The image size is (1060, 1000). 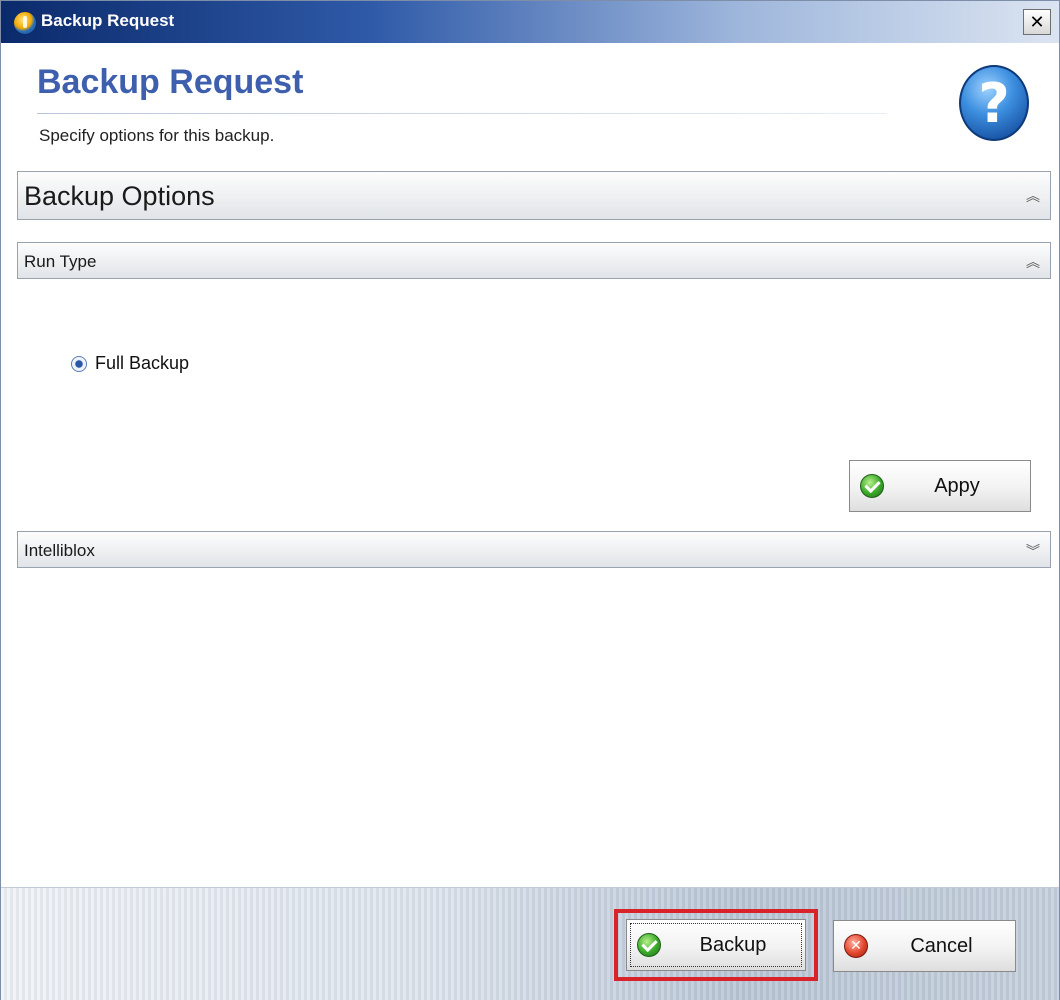 What do you see at coordinates (1033, 551) in the screenshot?
I see `chevron-down-double-icon: ︾` at bounding box center [1033, 551].